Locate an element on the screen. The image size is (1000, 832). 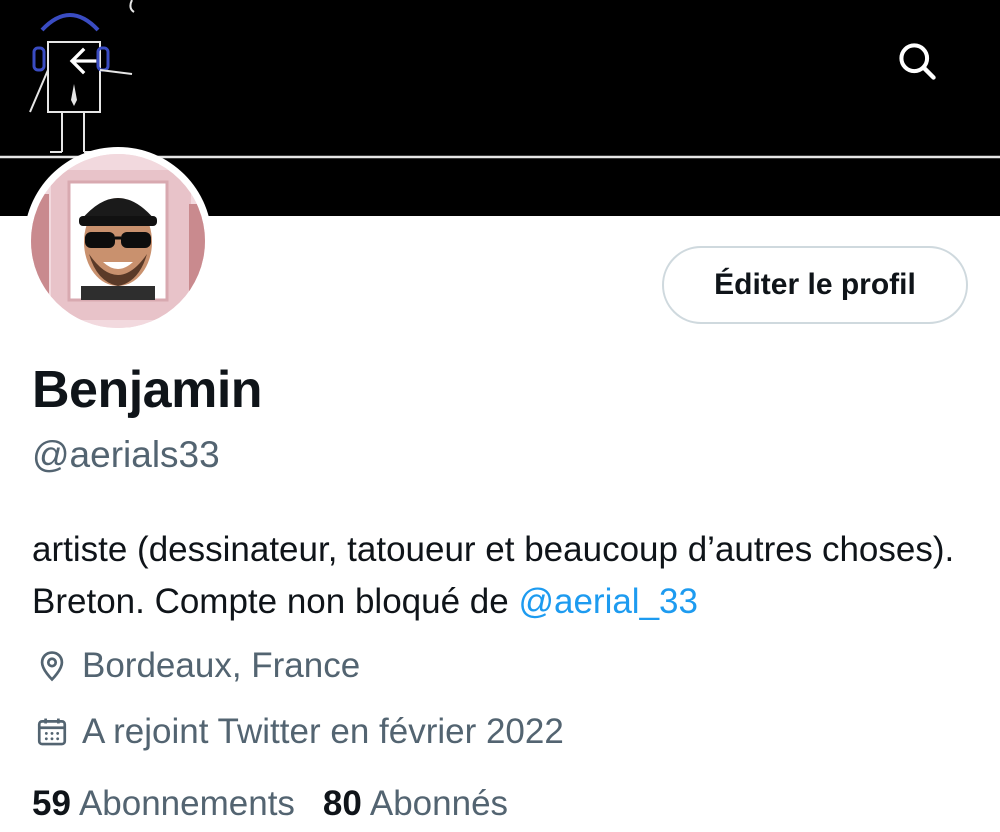
search-button is located at coordinates (917, 61).